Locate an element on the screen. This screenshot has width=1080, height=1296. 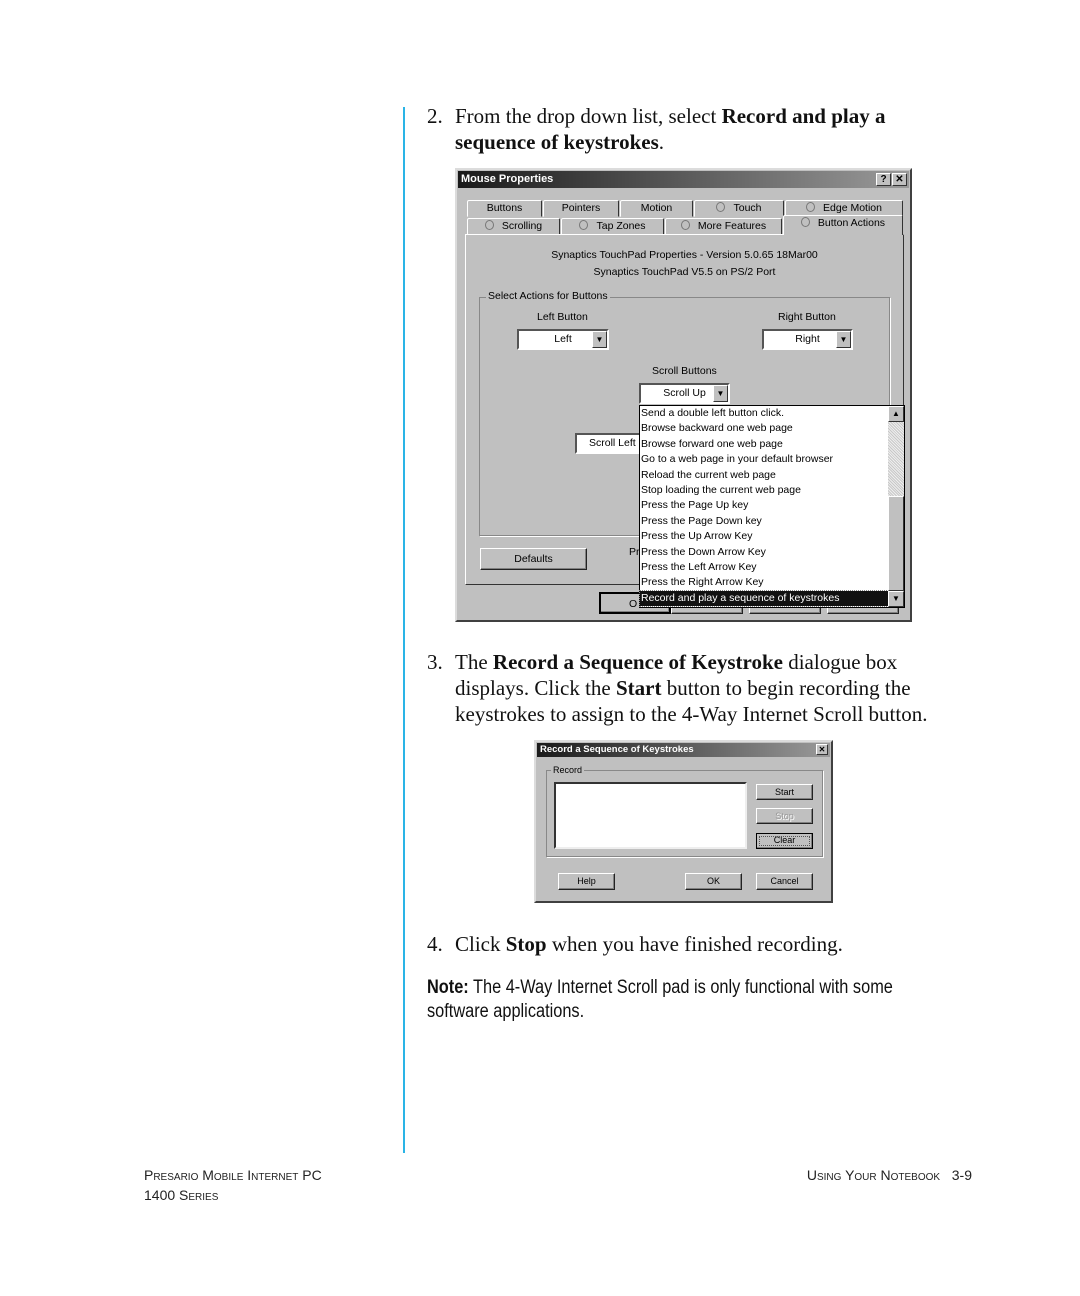
scroll-down-arrow-icon: ▼ is located at coordinates (896, 599).